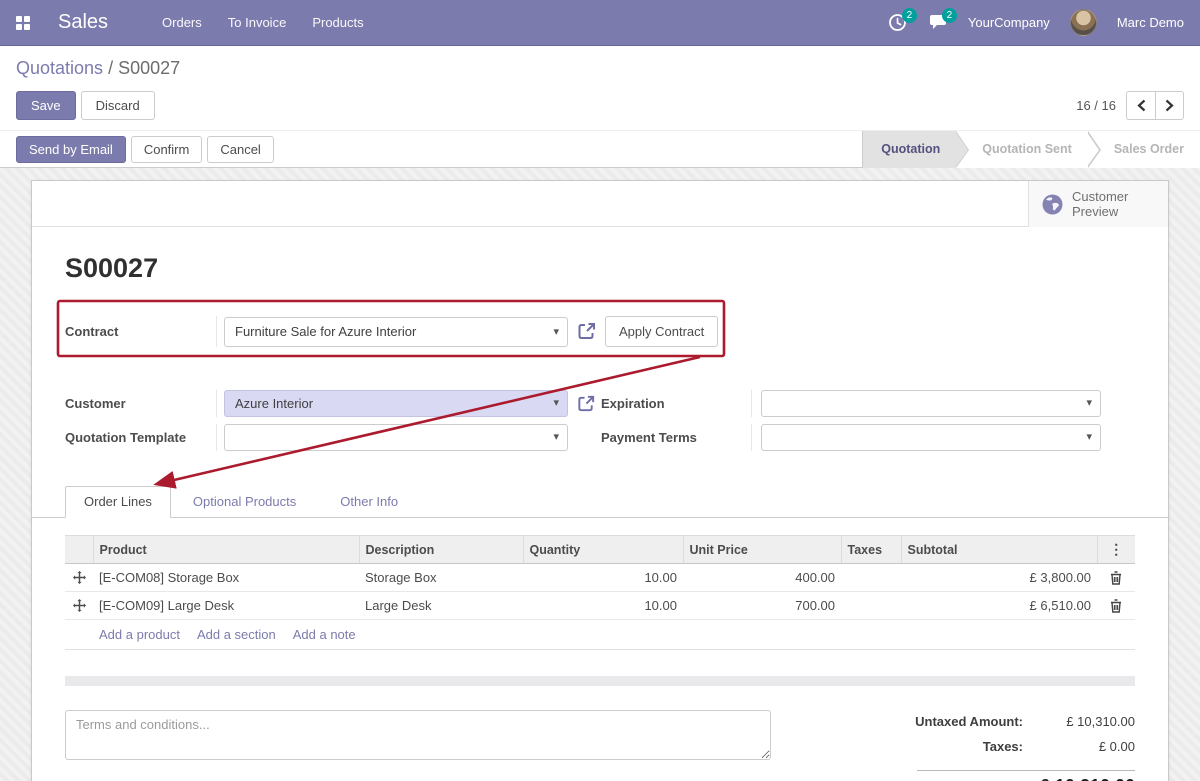 The width and height of the screenshot is (1200, 781). I want to click on move-icon, so click(79, 605).